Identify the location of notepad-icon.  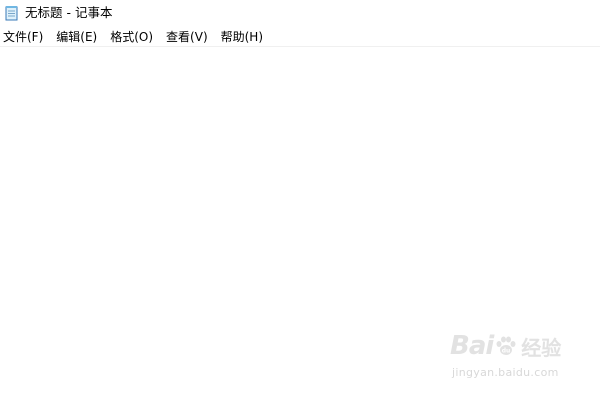
(11, 13).